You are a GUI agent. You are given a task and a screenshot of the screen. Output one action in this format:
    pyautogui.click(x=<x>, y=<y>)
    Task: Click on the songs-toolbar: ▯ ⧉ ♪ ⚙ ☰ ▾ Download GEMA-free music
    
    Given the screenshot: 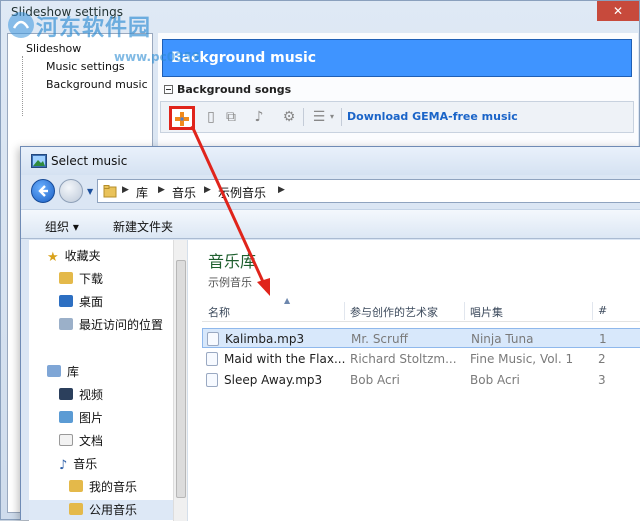 What is the action you would take?
    pyautogui.click(x=397, y=117)
    